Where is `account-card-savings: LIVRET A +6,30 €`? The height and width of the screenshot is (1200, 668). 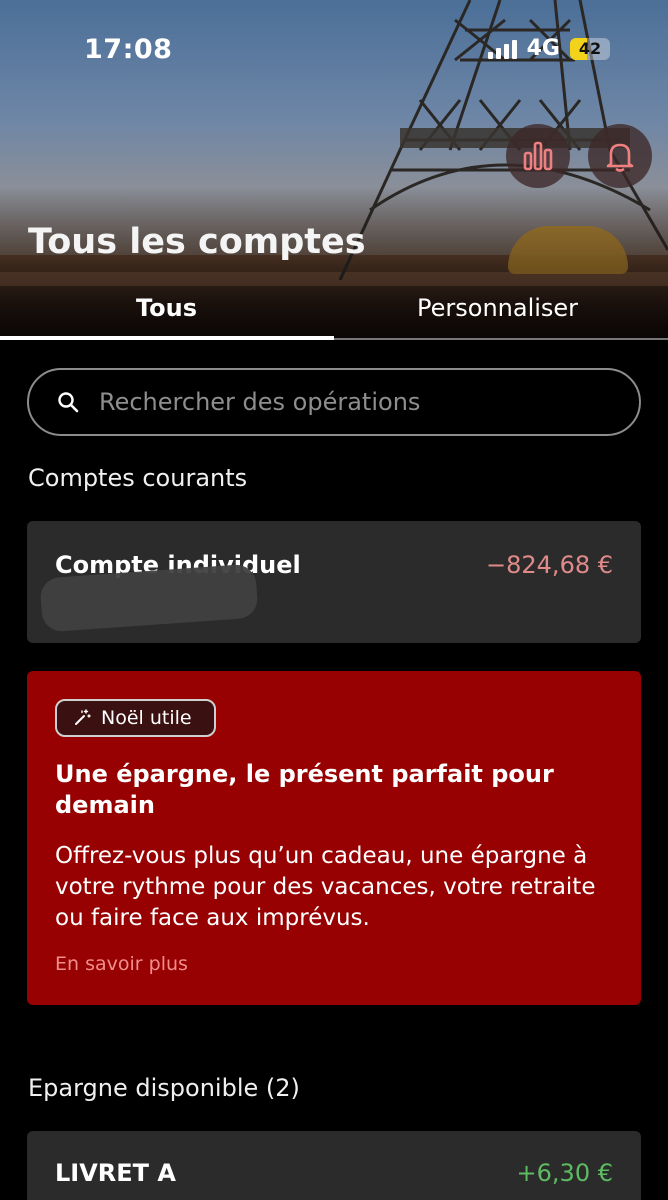 account-card-savings: LIVRET A +6,30 € is located at coordinates (334, 1165).